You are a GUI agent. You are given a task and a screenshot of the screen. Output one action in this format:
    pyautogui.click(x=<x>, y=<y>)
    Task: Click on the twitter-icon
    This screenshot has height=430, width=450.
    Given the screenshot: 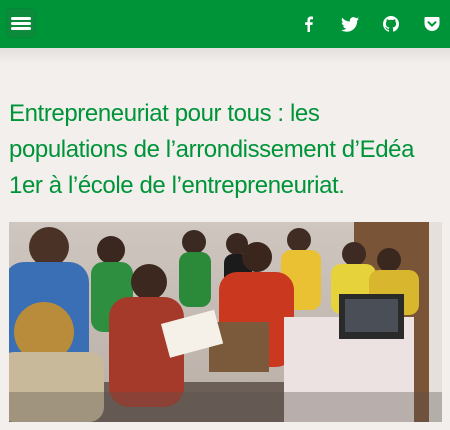 What is the action you would take?
    pyautogui.click(x=350, y=24)
    